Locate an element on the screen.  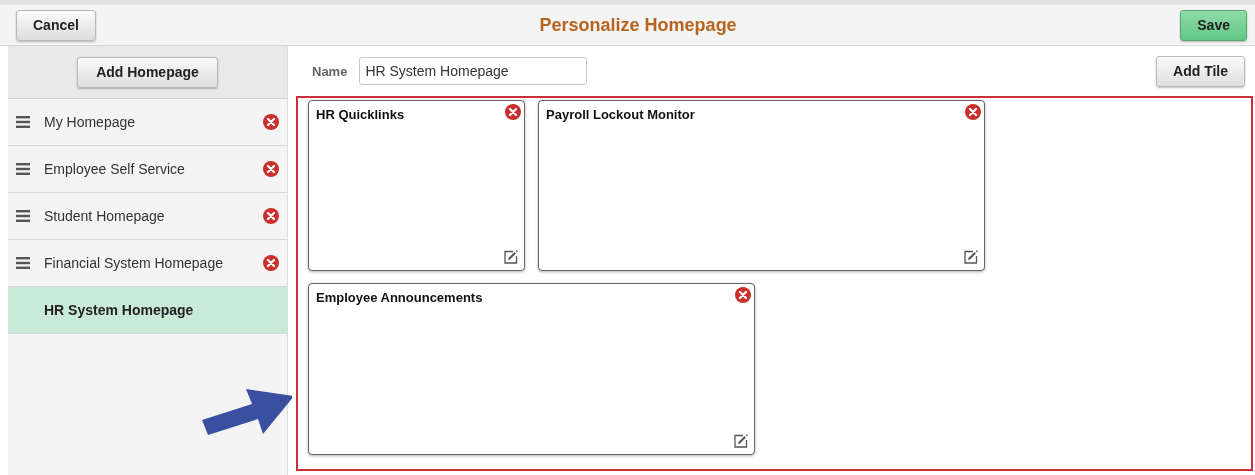
cancel-button: Cancel is located at coordinates (56, 25).